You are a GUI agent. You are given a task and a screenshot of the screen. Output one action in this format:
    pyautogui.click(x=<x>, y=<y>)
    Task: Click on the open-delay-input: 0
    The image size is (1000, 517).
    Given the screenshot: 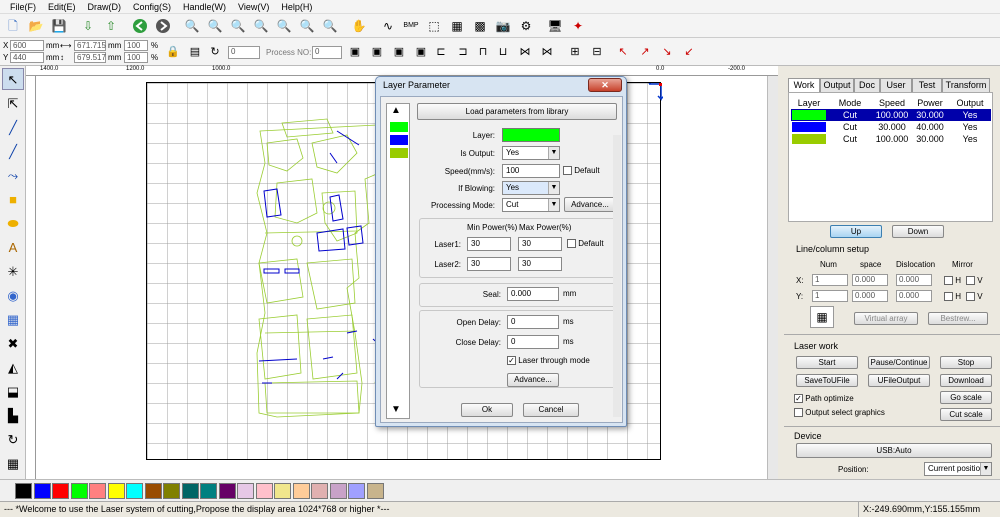 What is the action you would take?
    pyautogui.click(x=533, y=322)
    